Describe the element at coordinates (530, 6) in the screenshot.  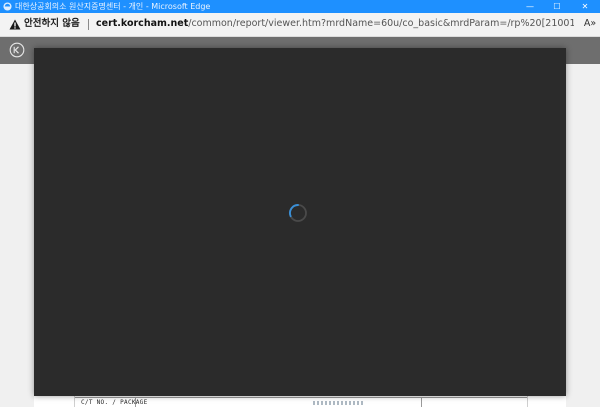
I see `minimize-button: —` at that location.